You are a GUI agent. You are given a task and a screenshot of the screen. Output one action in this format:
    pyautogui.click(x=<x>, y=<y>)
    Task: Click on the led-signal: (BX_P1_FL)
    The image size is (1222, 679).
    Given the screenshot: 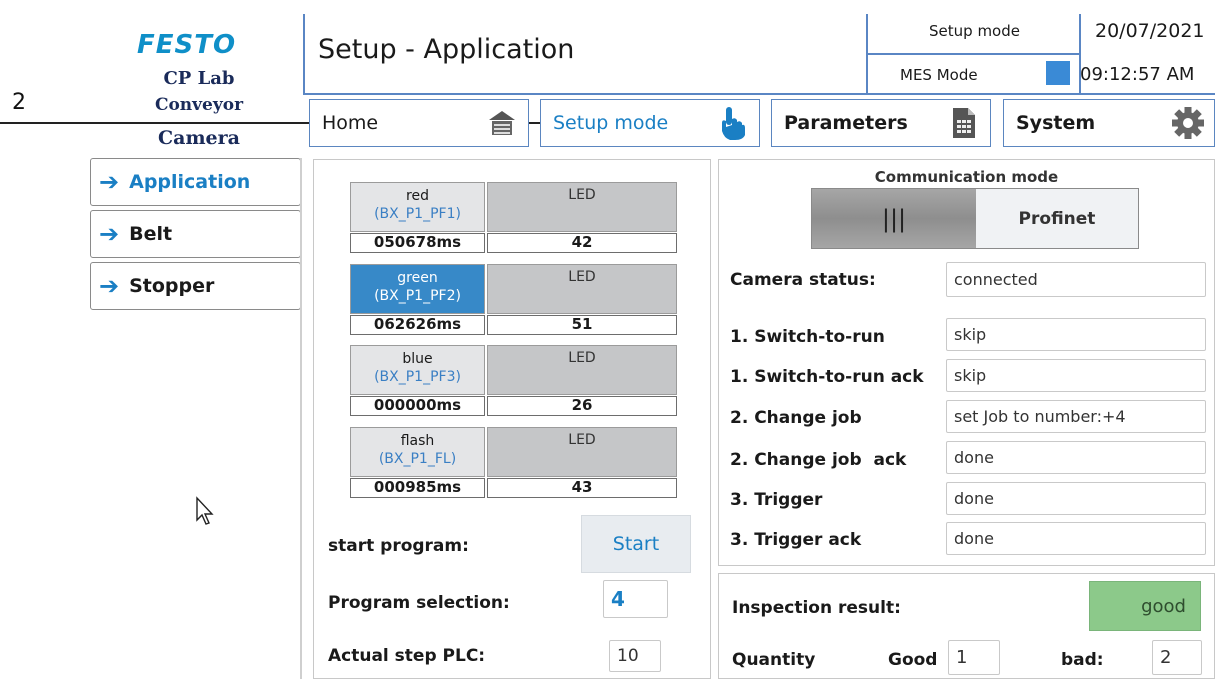 What is the action you would take?
    pyautogui.click(x=417, y=459)
    